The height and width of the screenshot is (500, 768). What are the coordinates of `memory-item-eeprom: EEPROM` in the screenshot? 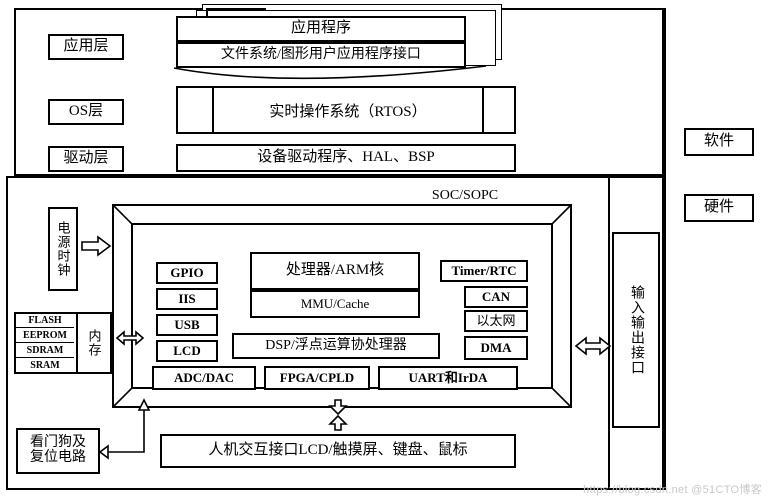 It's located at (45, 335).